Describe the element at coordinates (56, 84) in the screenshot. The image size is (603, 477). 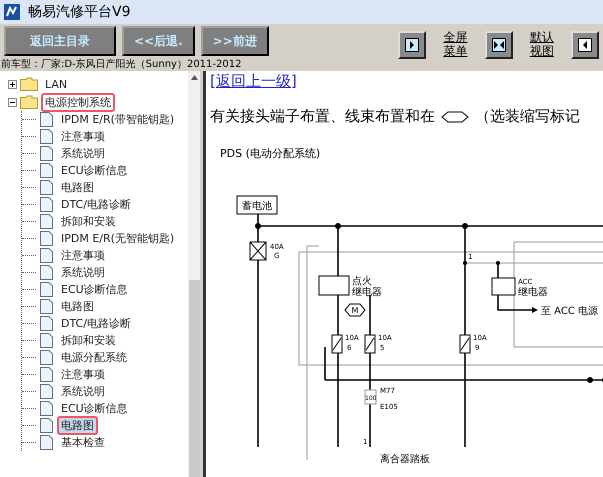
I see `tree-folder: LAN` at that location.